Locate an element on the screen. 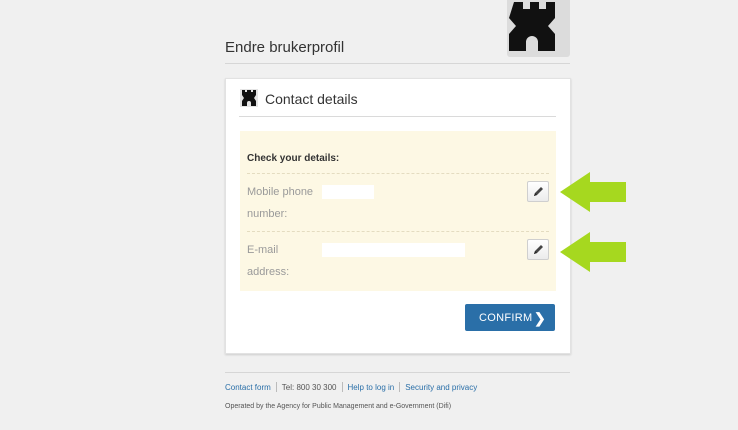  phone-number: Tel: 800 30 300 is located at coordinates (309, 387).